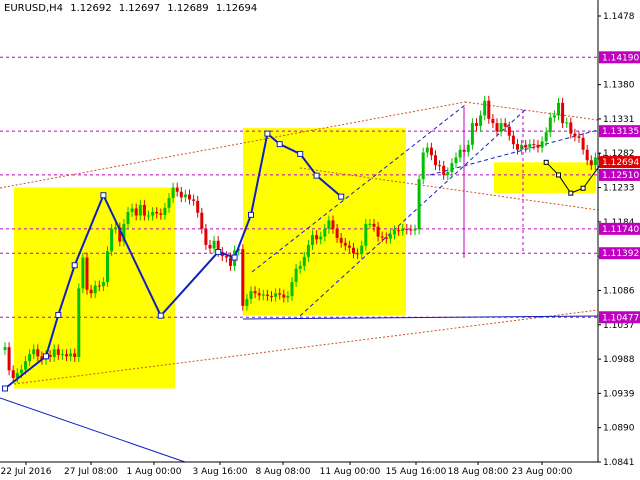 Image resolution: width=640 pixels, height=480 pixels. What do you see at coordinates (619, 394) in the screenshot?
I see `y-tick-label: 1.0939` at bounding box center [619, 394].